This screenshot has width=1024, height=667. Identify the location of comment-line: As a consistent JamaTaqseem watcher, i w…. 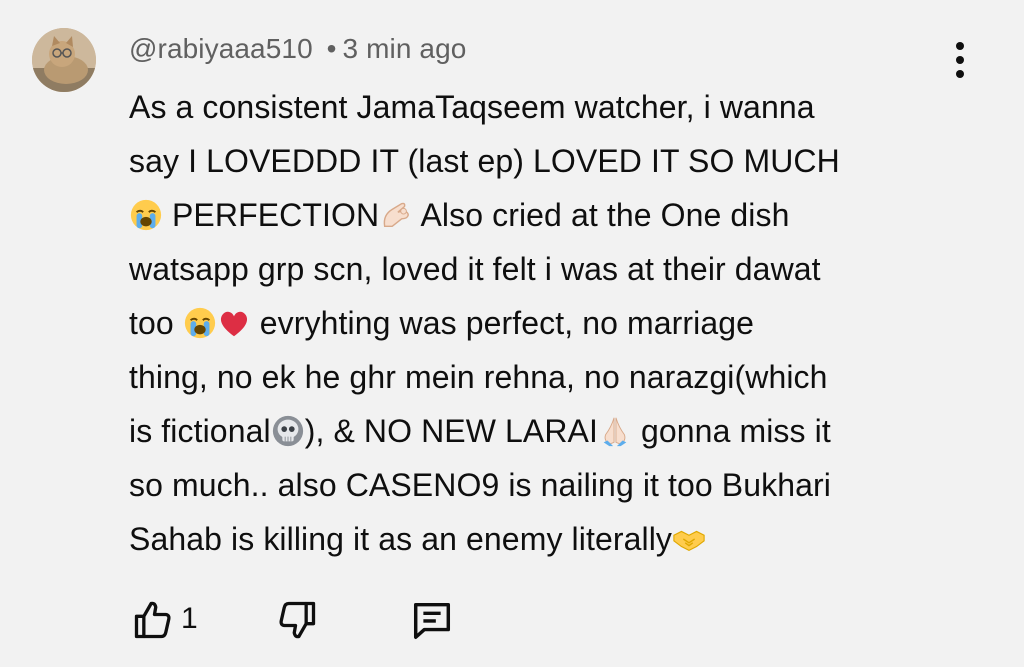
(472, 107).